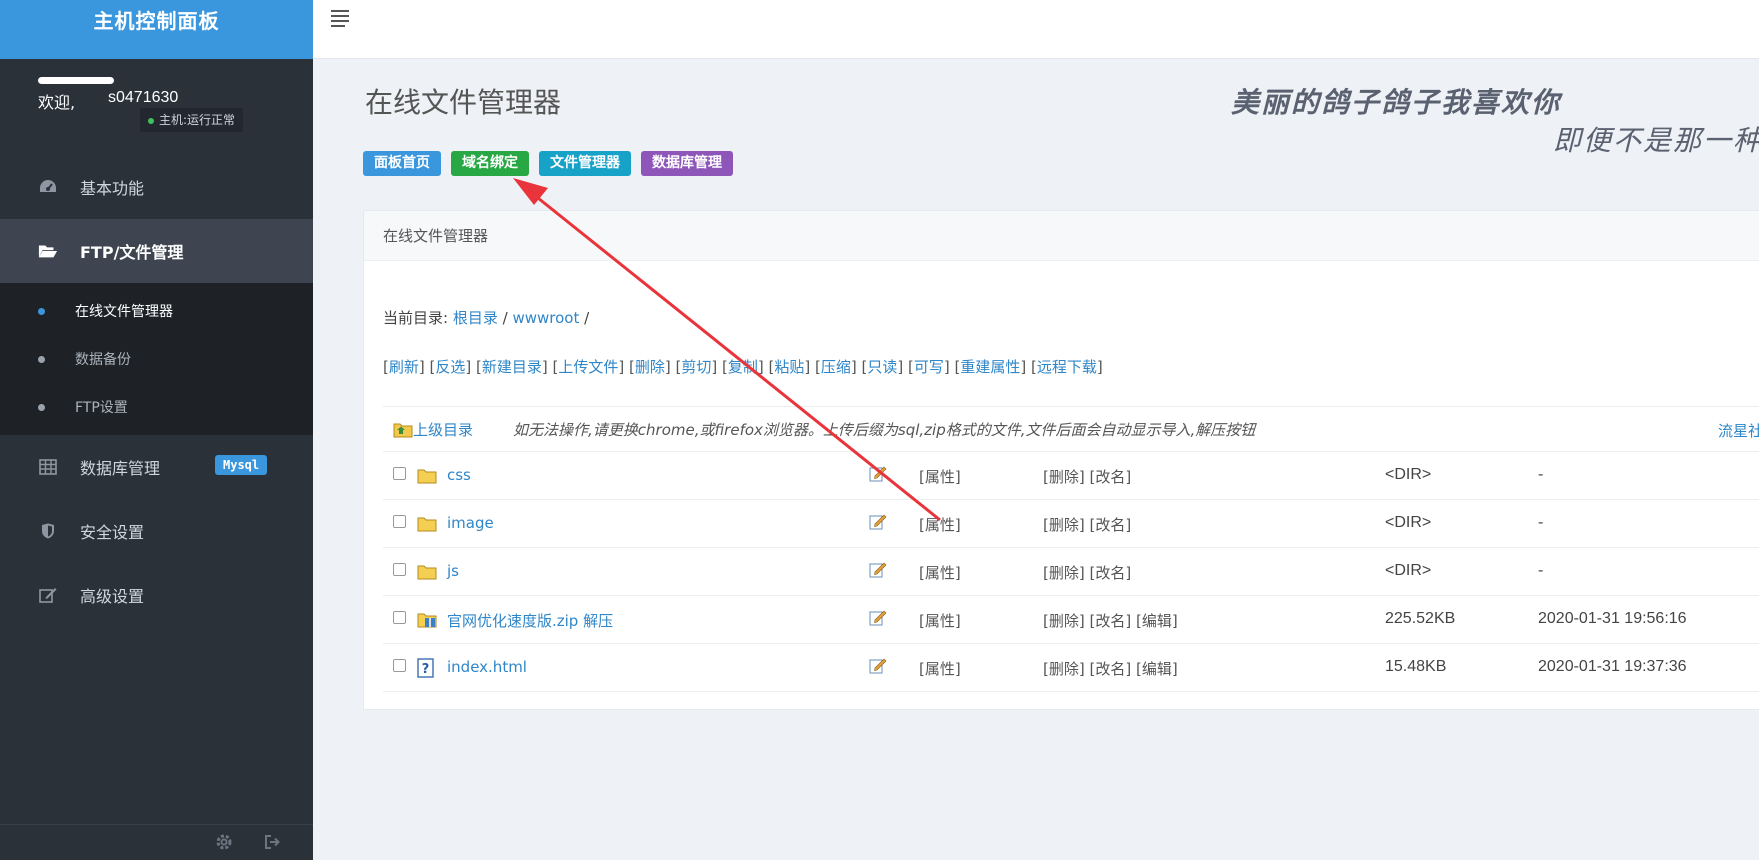 The image size is (1759, 860). What do you see at coordinates (103, 360) in the screenshot?
I see `sidebar-subitem-label: 数据备份` at bounding box center [103, 360].